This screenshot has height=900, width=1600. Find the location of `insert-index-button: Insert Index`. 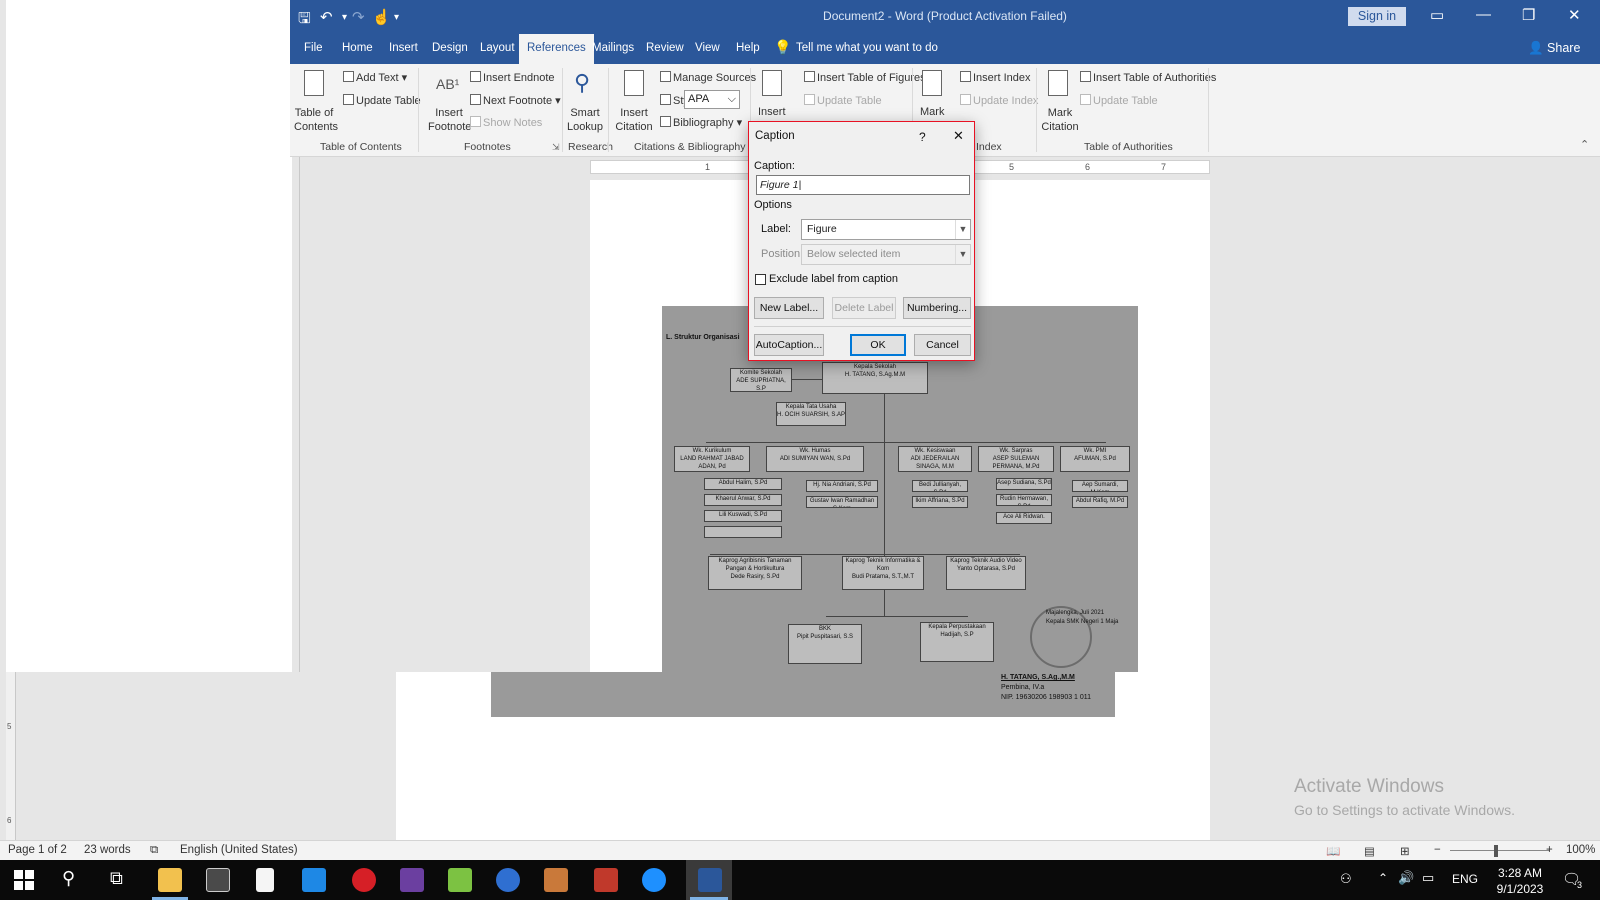

insert-index-button: Insert Index is located at coordinates (995, 77).